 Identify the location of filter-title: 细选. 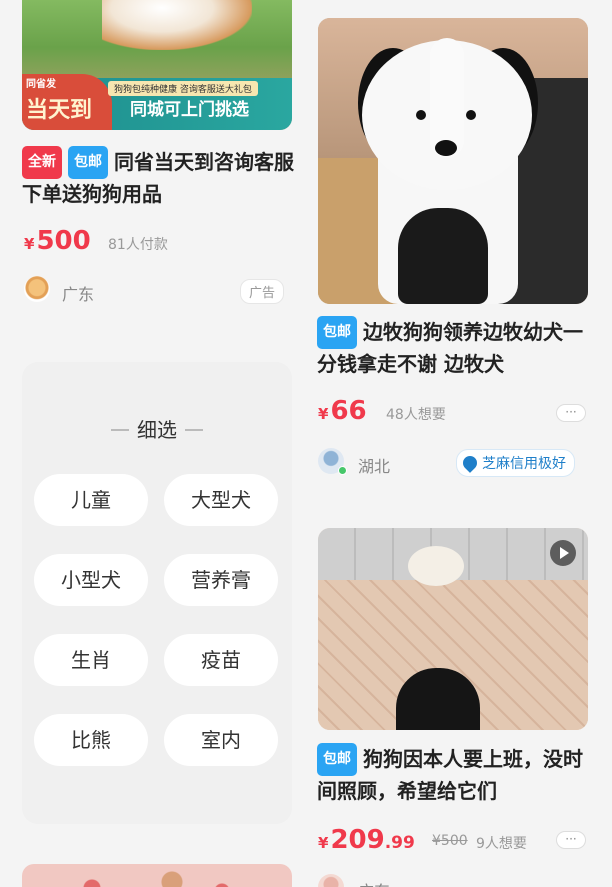
(157, 428).